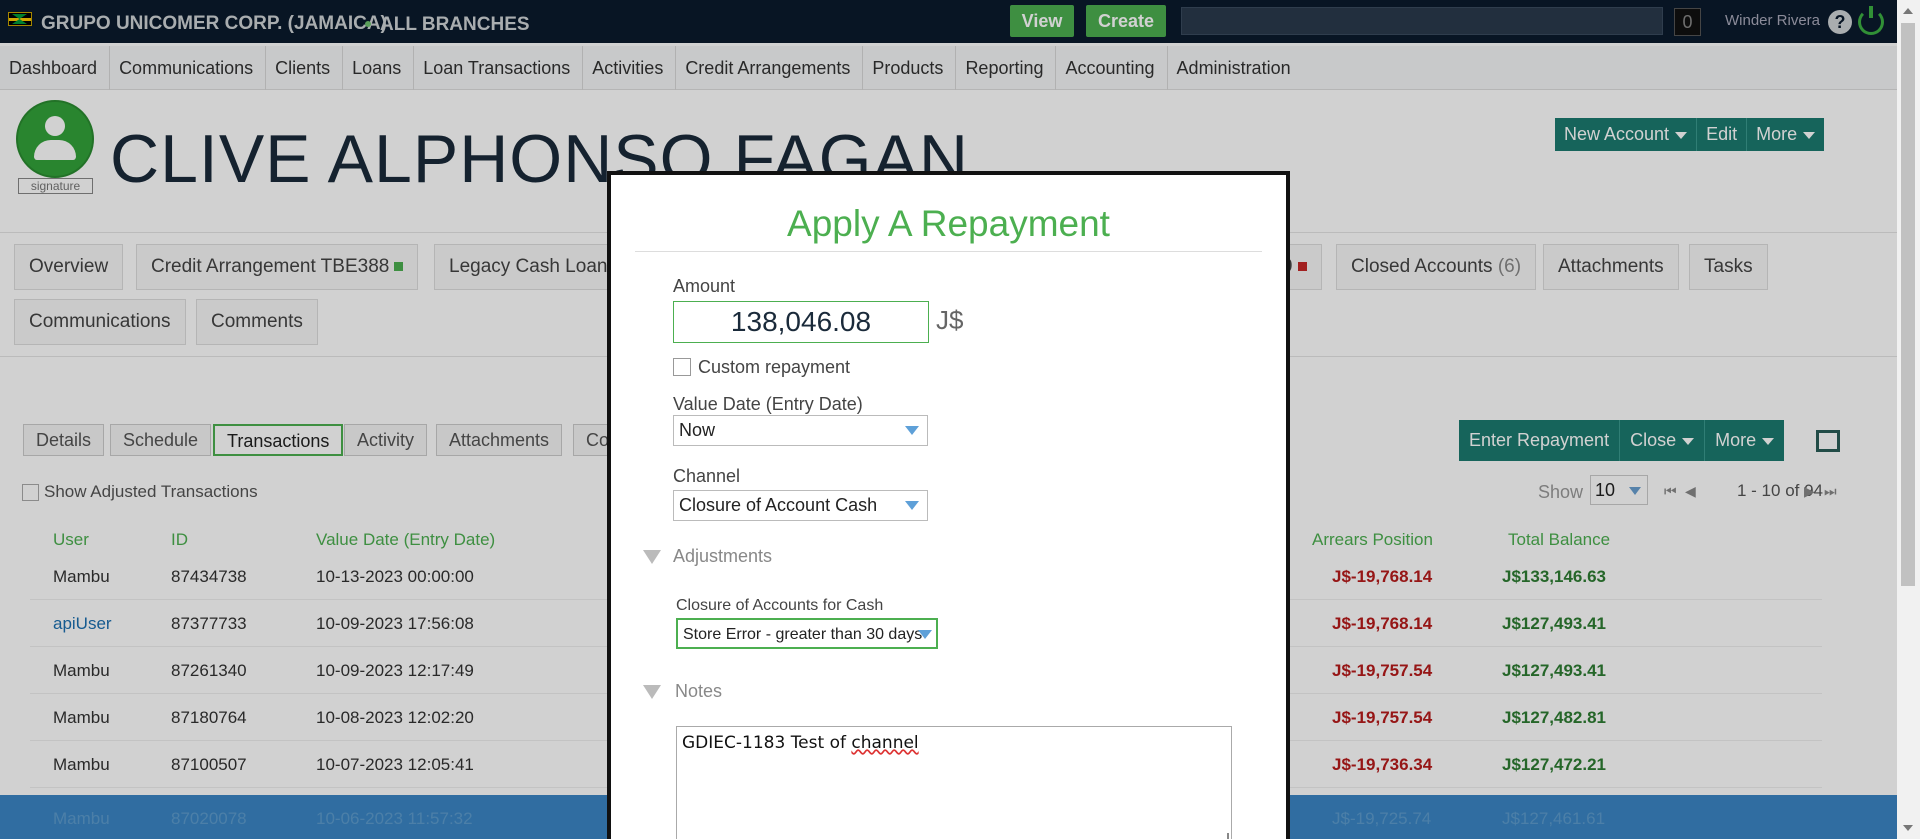  What do you see at coordinates (697, 430) in the screenshot?
I see `value-date-value: Now` at bounding box center [697, 430].